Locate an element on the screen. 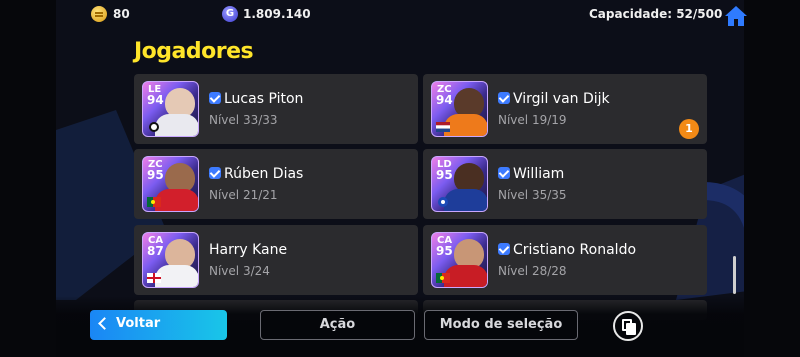 This screenshot has width=800, height=357. player-name: Lucas Piton is located at coordinates (264, 99).